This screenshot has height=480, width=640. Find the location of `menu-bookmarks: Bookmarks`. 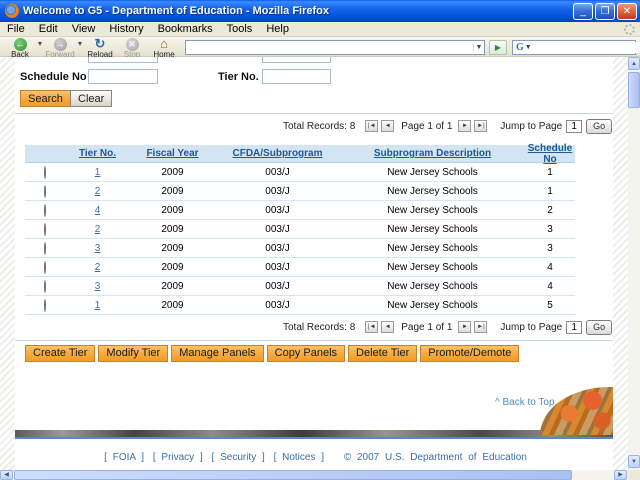

menu-bookmarks: Bookmarks is located at coordinates (185, 29).